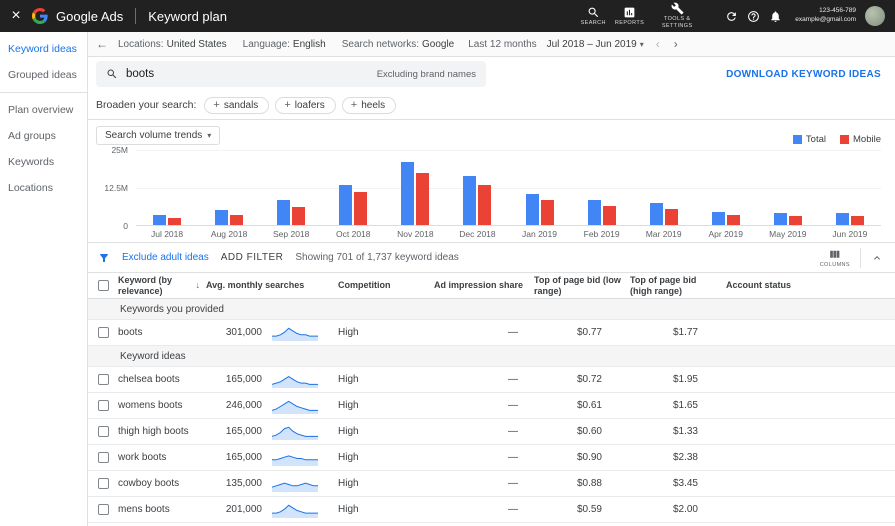 The width and height of the screenshot is (895, 526). I want to click on sidebar-item-grouped-ideas: Grouped ideas, so click(43, 75).